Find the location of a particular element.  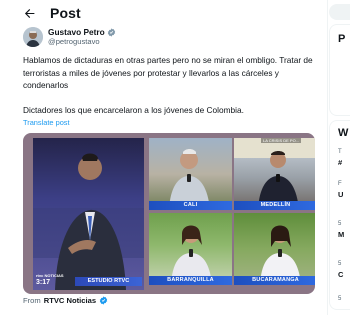

barranquilla-label: BARRANQUILLA is located at coordinates (190, 280).